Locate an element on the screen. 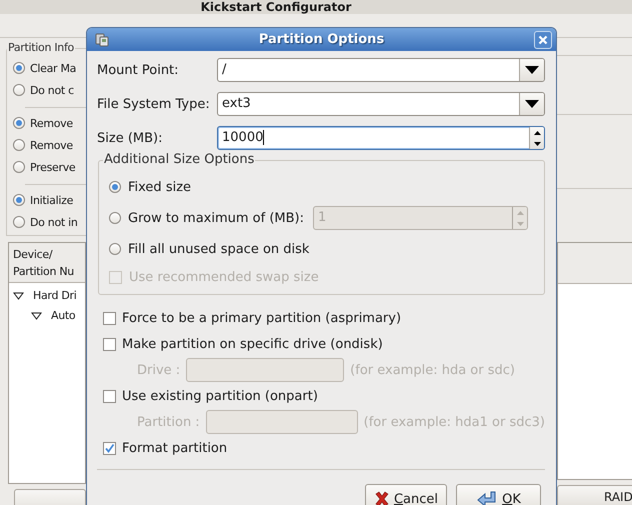 The image size is (632, 505). checkbox-label: Force to be a primary partition (asprimary) is located at coordinates (262, 318).